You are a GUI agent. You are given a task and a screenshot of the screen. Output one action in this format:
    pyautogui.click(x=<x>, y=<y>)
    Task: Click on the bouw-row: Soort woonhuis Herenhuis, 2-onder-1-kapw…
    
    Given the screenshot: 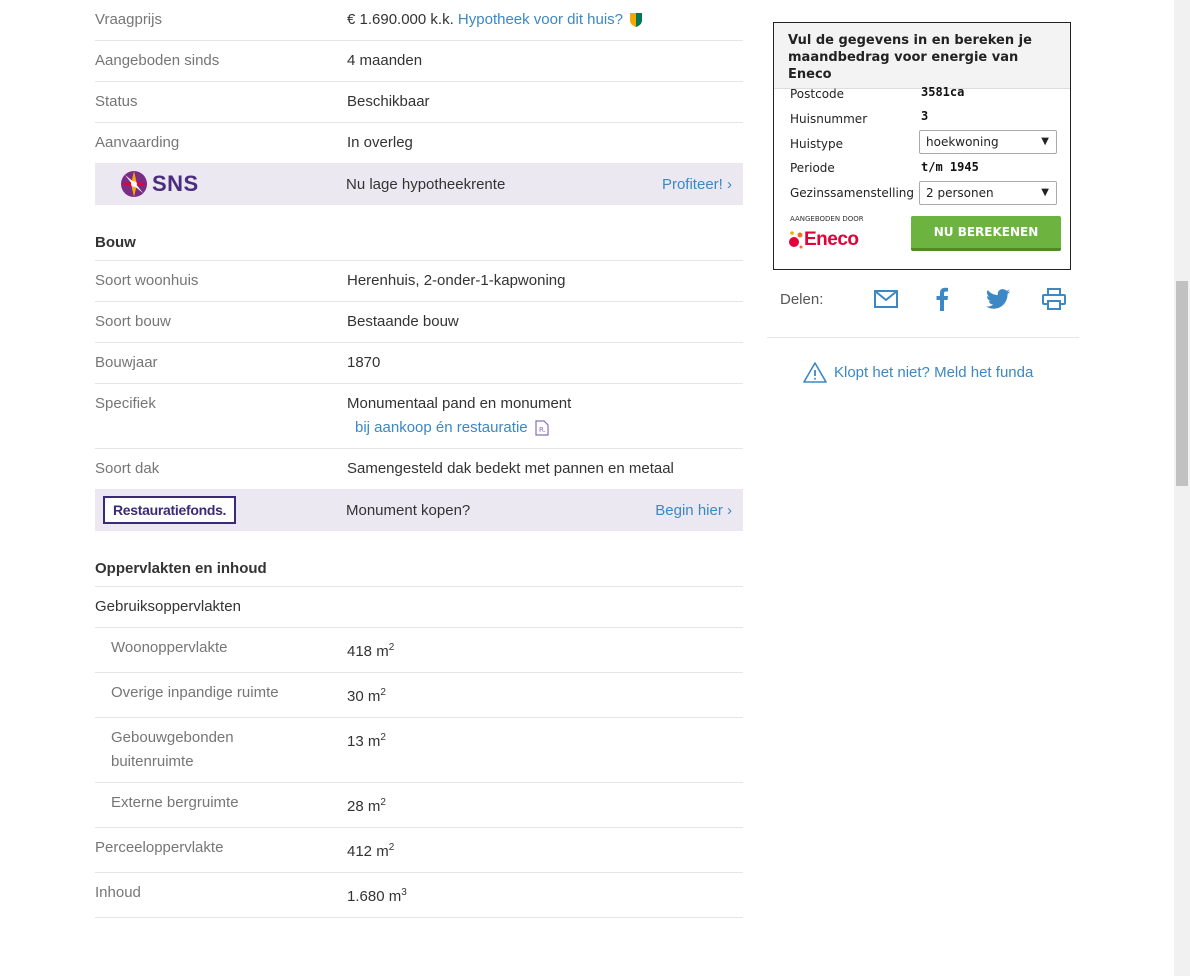 What is the action you would take?
    pyautogui.click(x=419, y=281)
    